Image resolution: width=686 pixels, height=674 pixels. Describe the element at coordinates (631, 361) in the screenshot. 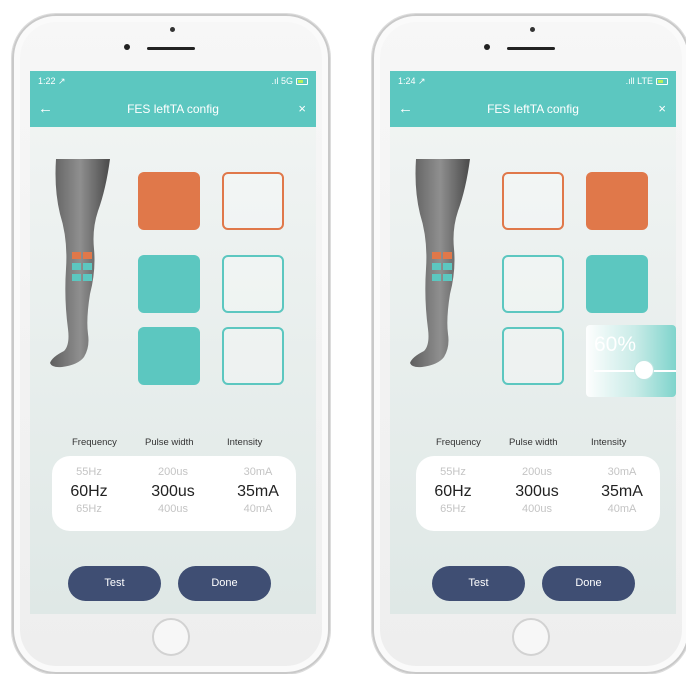

I see `intensity-slider-popup: 60%` at that location.